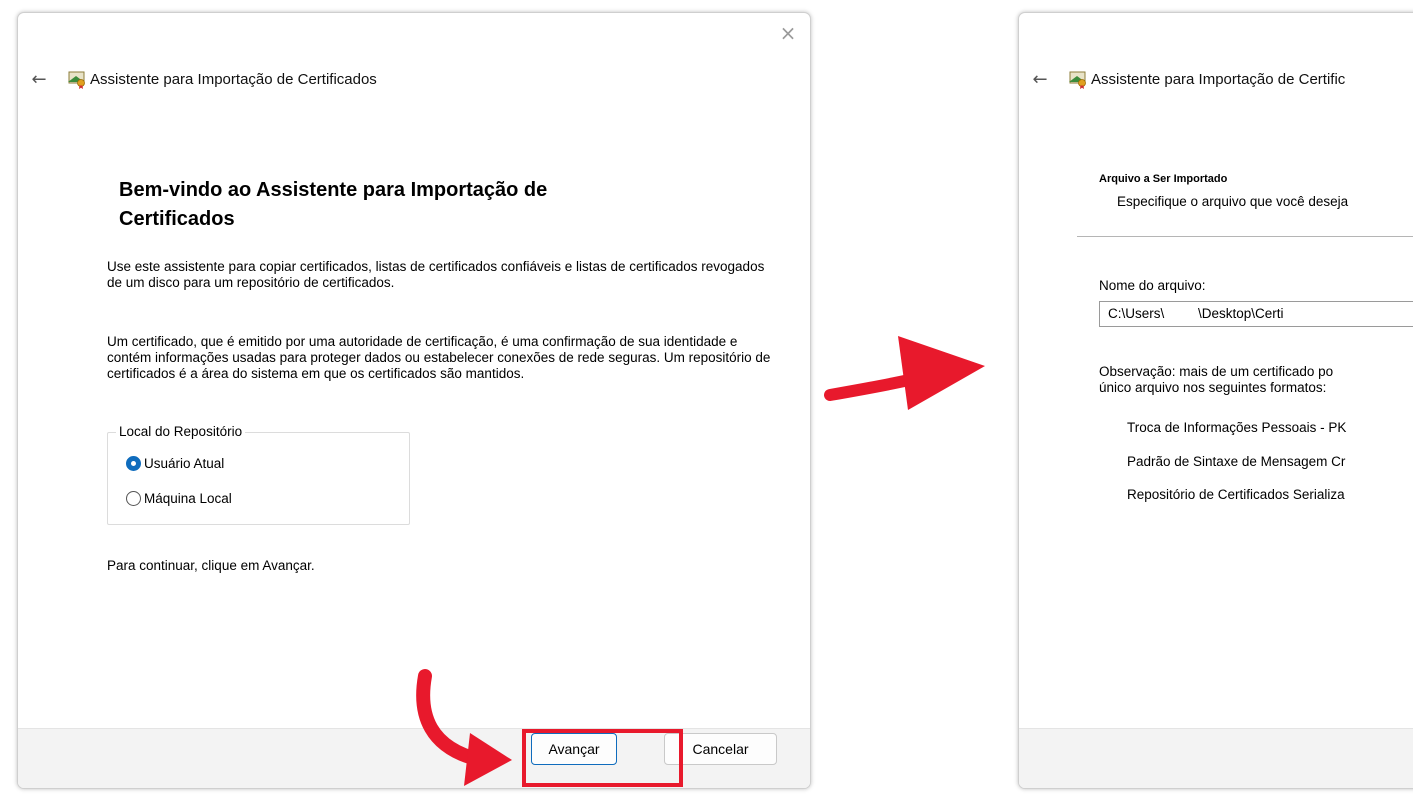  What do you see at coordinates (464, 727) in the screenshot?
I see `curved-down-arrow-icon` at bounding box center [464, 727].